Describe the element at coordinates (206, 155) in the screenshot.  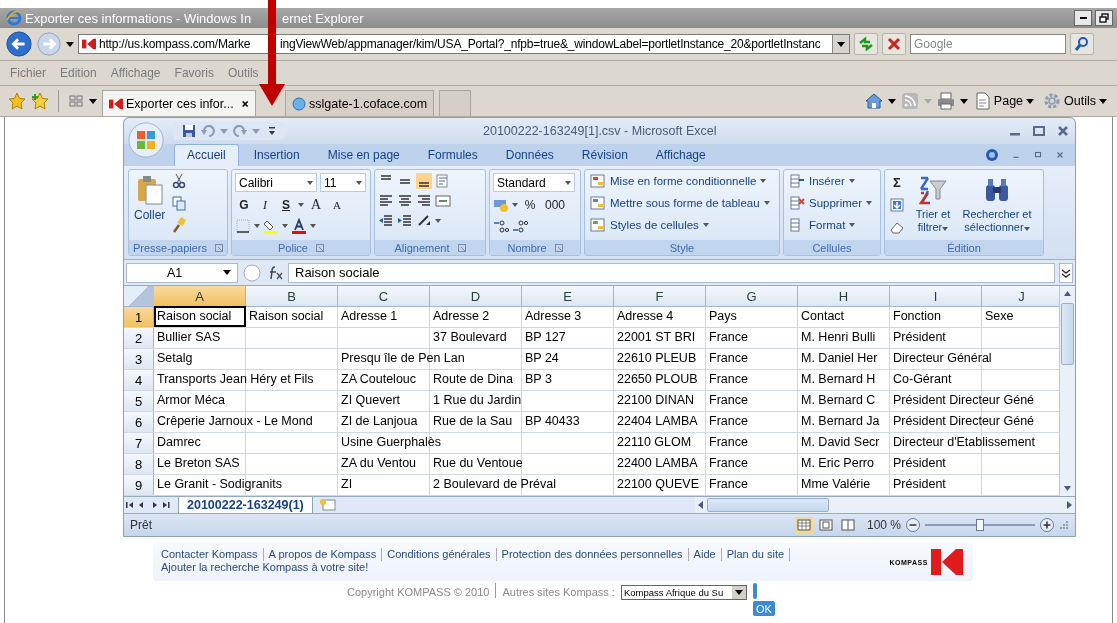
I see `ribbon-tab: Accueil` at that location.